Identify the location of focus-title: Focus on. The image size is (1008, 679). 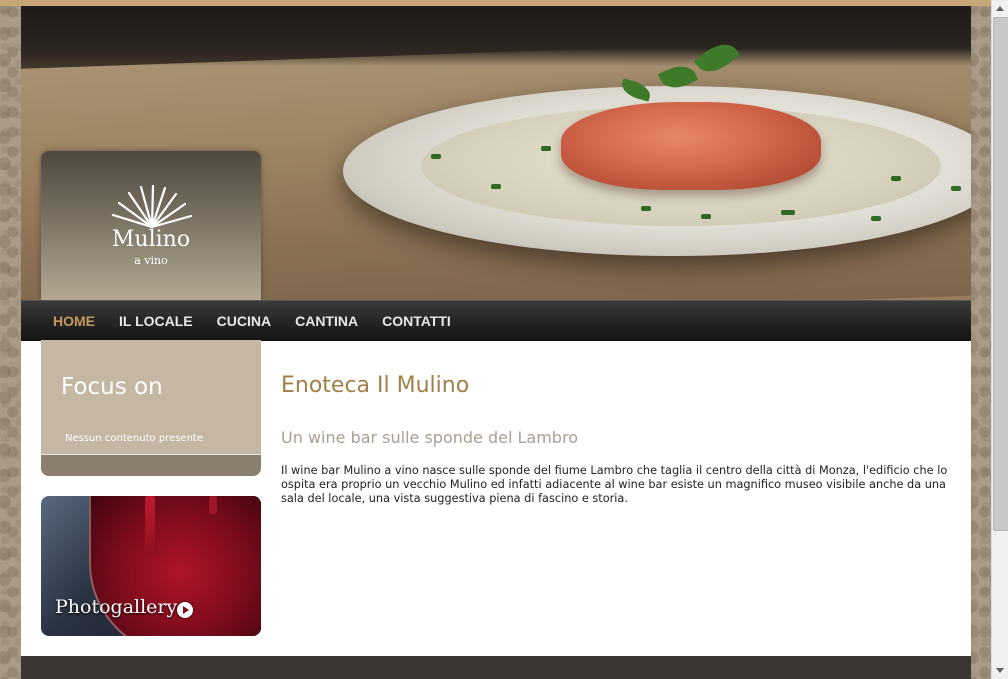
(112, 387).